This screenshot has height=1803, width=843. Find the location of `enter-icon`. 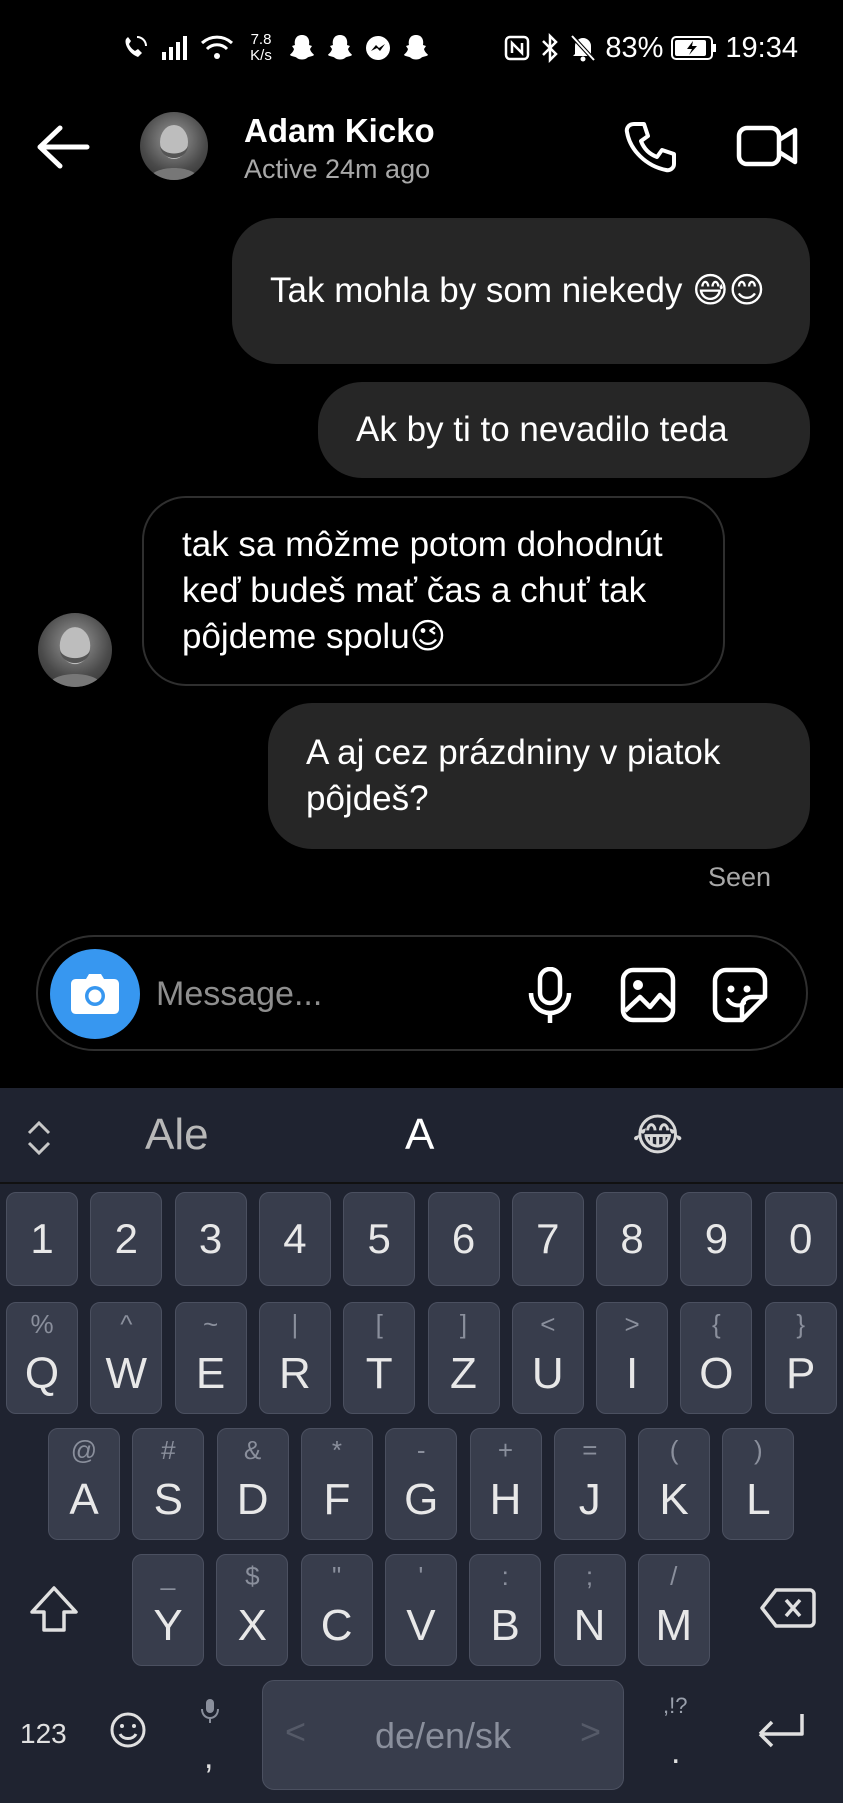

enter-icon is located at coordinates (780, 1732).